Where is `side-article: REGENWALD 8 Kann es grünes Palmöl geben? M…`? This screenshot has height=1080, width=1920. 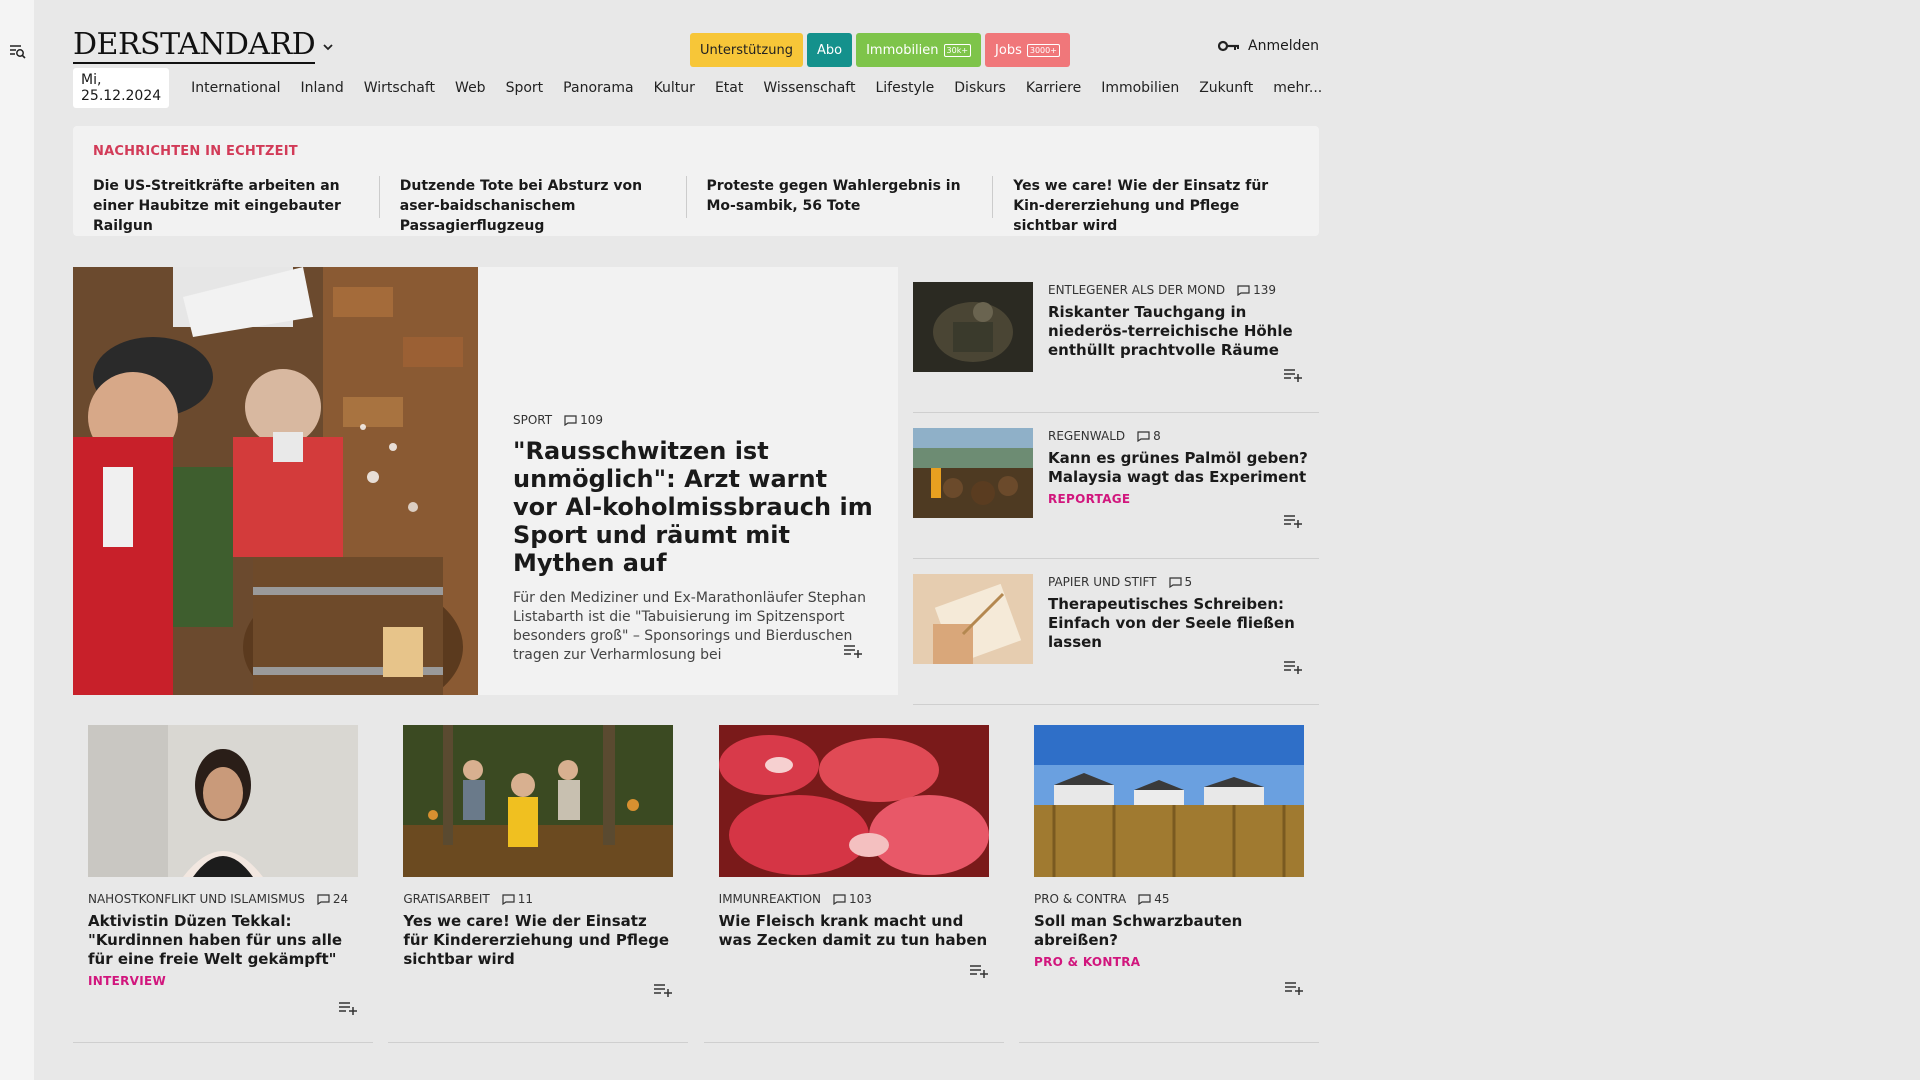
side-article: REGENWALD 8 Kann es grünes Palmöl geben? M… is located at coordinates (1116, 486).